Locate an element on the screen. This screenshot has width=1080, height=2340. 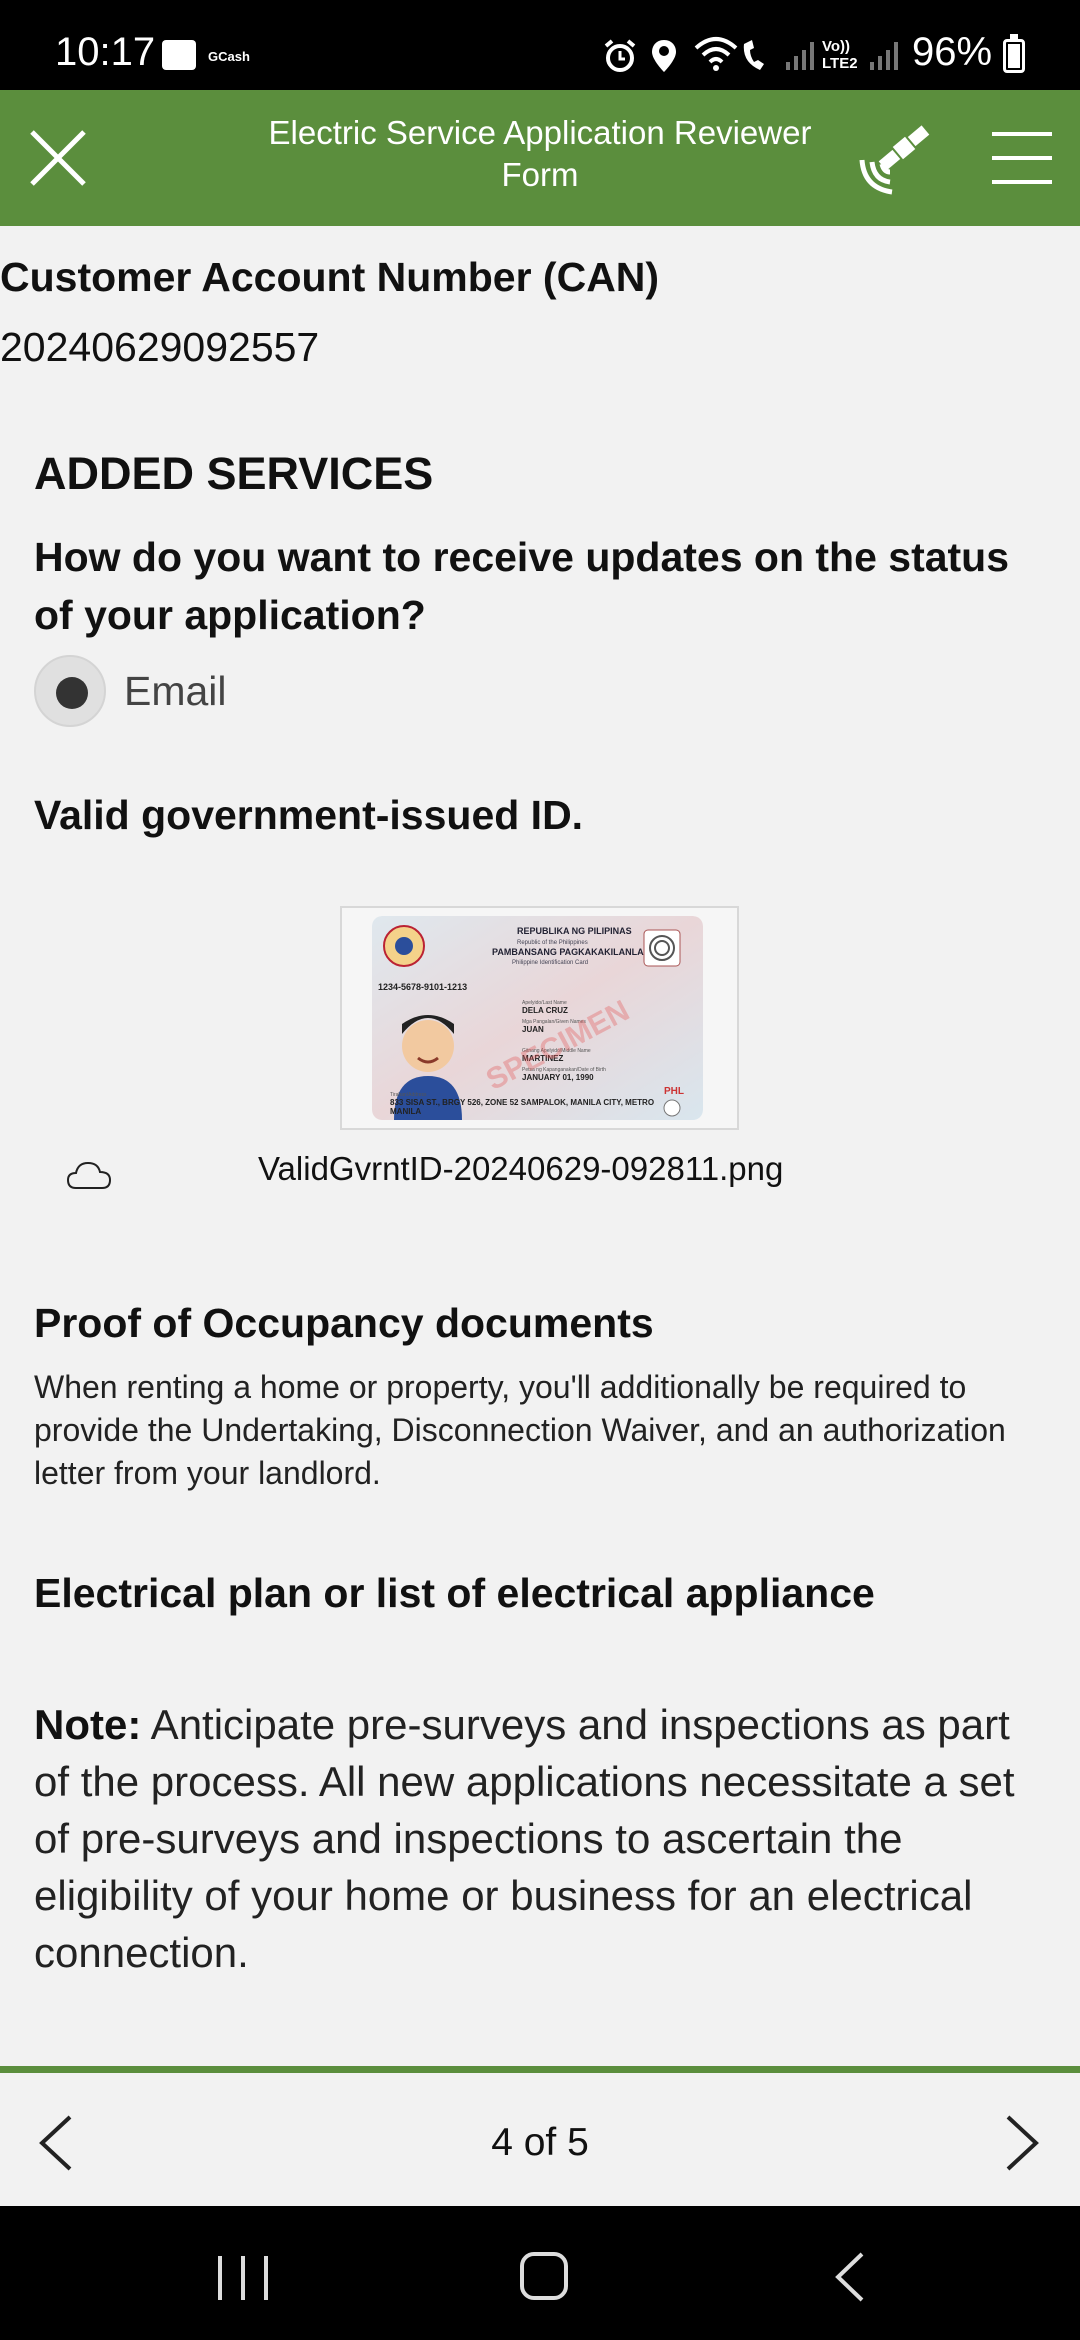
chevron-right-icon is located at coordinates (1022, 2143).